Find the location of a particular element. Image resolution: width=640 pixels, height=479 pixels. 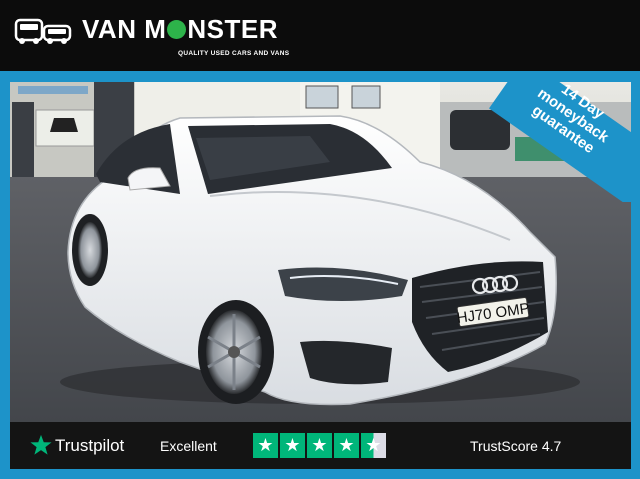

star-box-2: ★ is located at coordinates (292, 445).